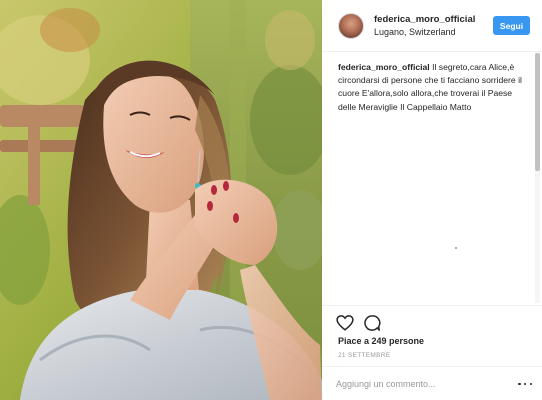  Describe the element at coordinates (381, 341) in the screenshot. I see `likes-count: Piace a 249 persone` at that location.